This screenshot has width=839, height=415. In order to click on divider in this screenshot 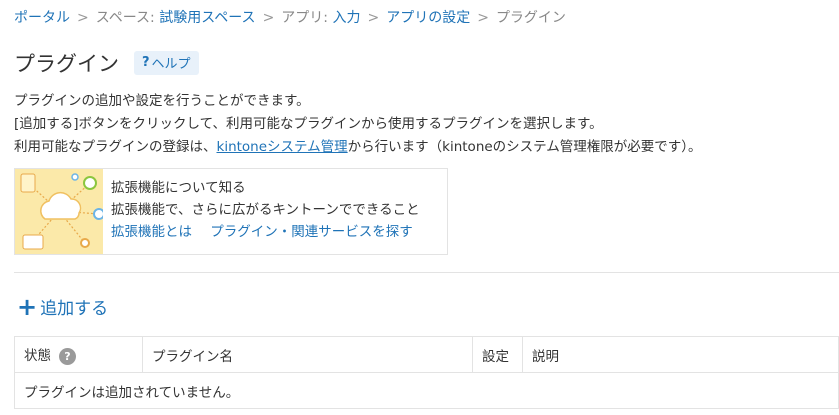, I will do `click(426, 272)`.